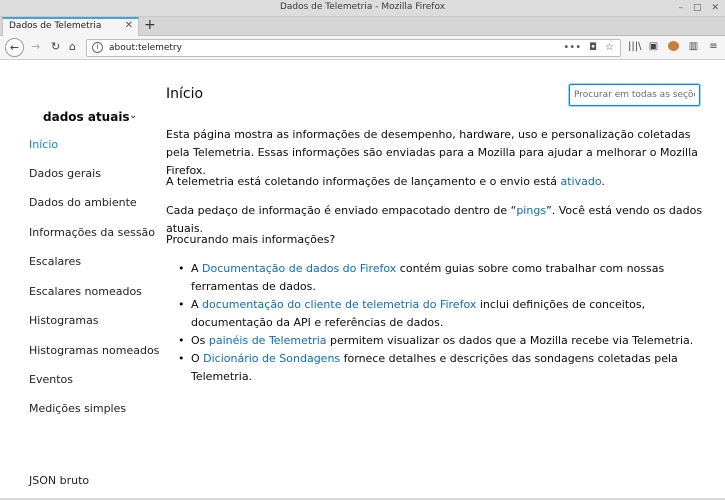  I want to click on maximize-button: □, so click(697, 8).